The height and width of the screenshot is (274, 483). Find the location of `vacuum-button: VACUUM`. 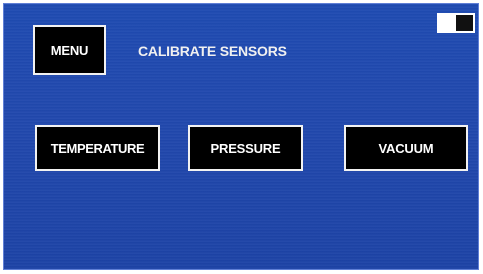

vacuum-button: VACUUM is located at coordinates (406, 148).